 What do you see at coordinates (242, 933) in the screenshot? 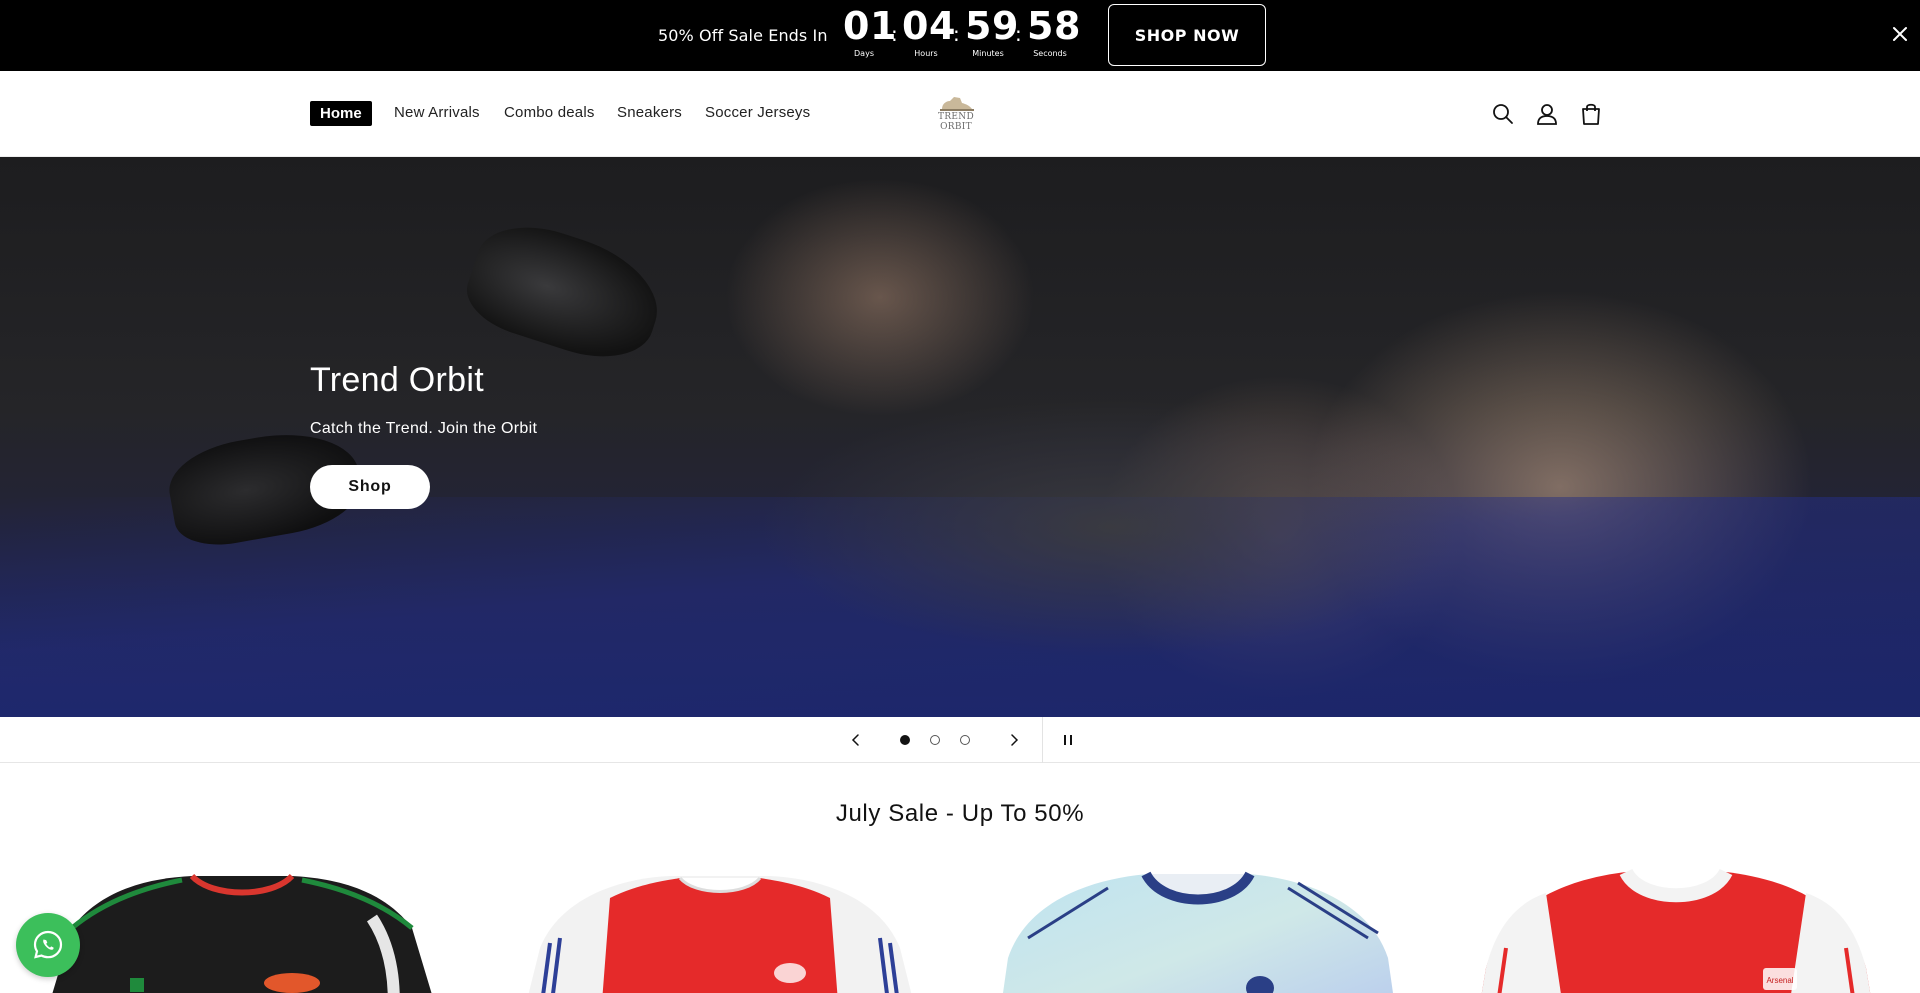
I see `product-image-black-jersey` at bounding box center [242, 933].